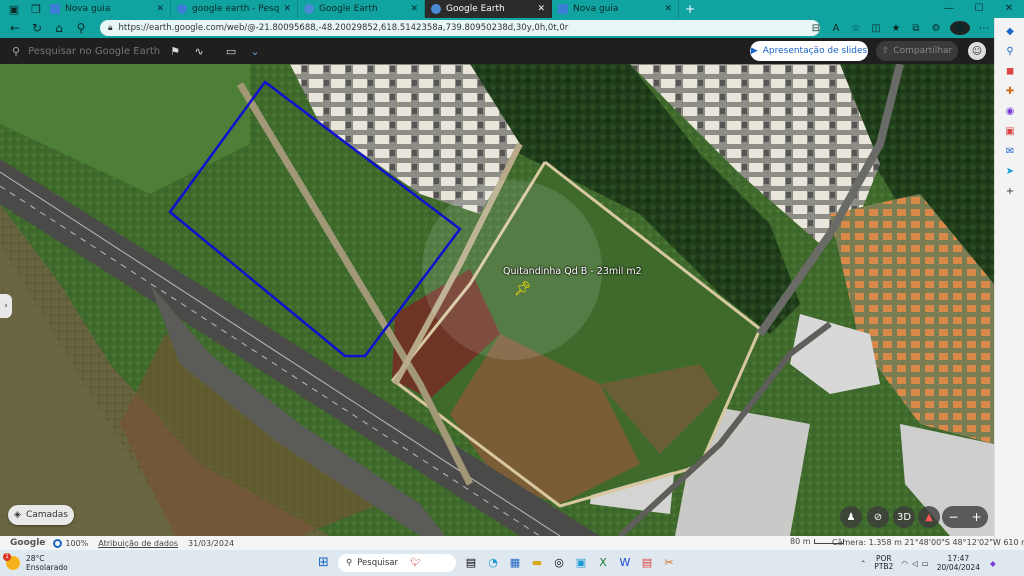 The height and width of the screenshot is (576, 1024). What do you see at coordinates (949, 9) in the screenshot?
I see `minimize-icon: —` at bounding box center [949, 9].